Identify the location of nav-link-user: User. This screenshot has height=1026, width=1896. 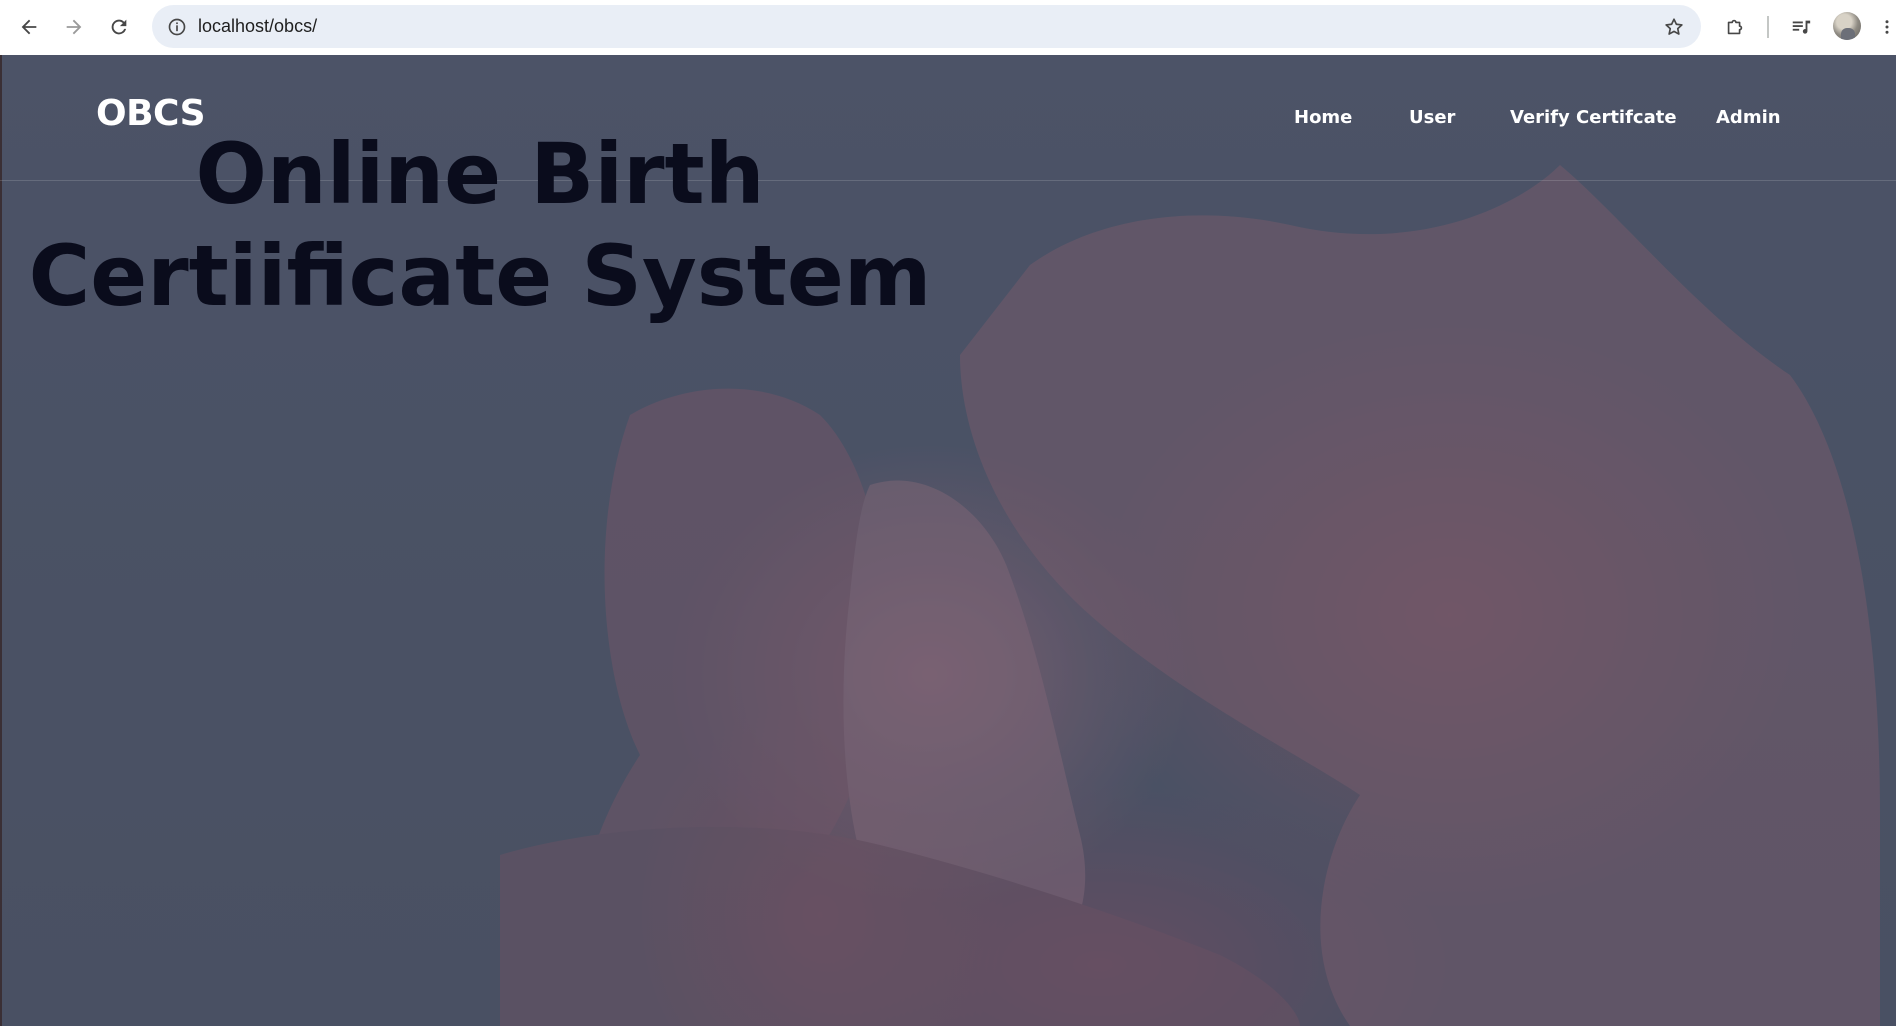
(1432, 117).